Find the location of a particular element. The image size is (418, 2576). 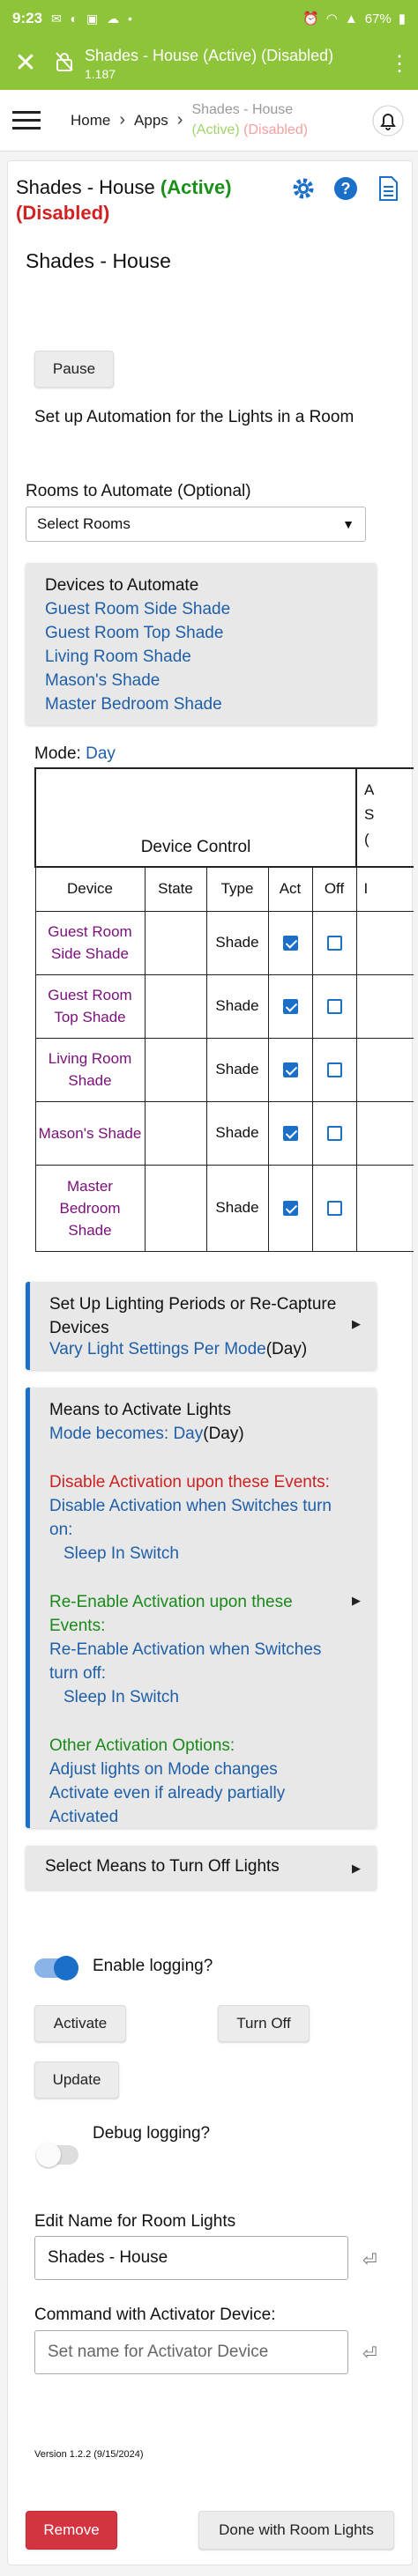

breadcrumb-current-active: (Active) is located at coordinates (215, 129).